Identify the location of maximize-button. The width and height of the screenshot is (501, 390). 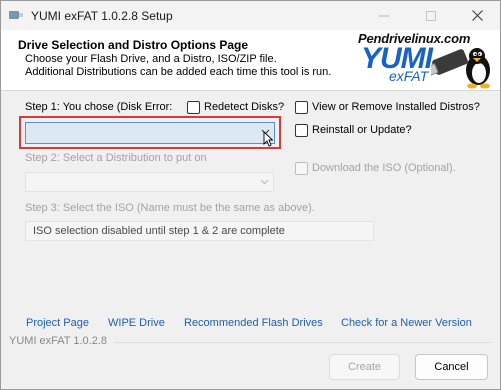
(431, 15).